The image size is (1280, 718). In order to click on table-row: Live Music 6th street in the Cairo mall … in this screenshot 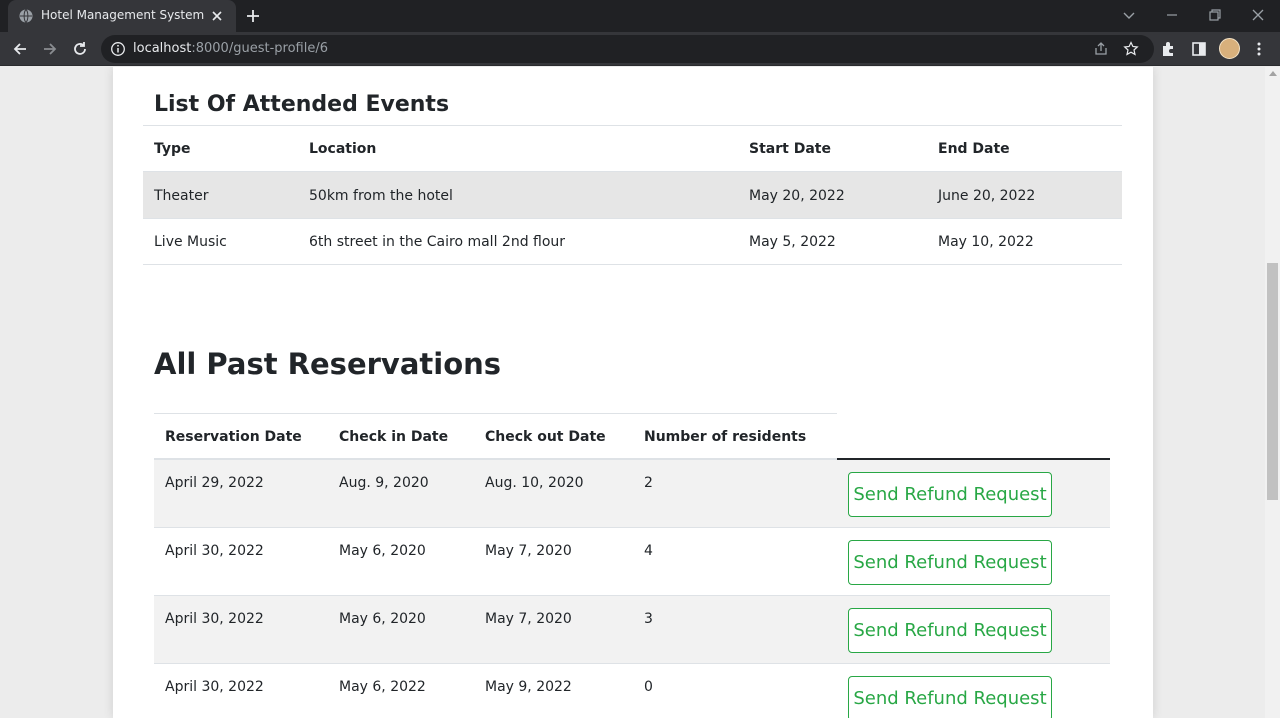, I will do `click(632, 242)`.